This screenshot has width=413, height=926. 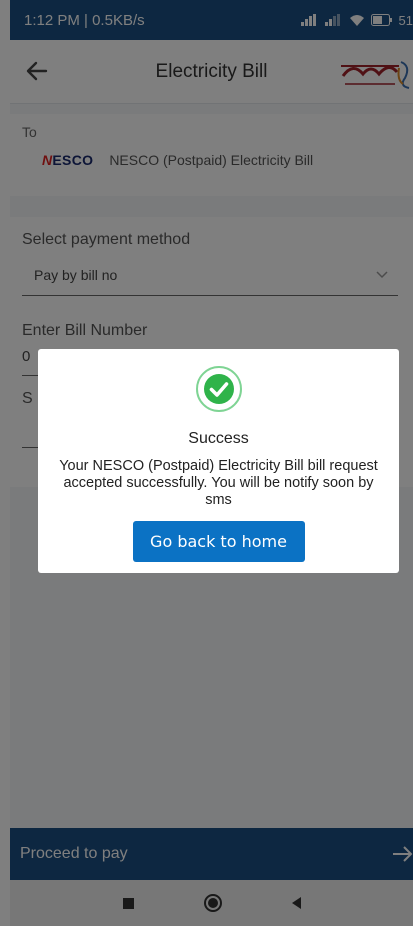 I want to click on check-circle-icon, so click(x=218, y=389).